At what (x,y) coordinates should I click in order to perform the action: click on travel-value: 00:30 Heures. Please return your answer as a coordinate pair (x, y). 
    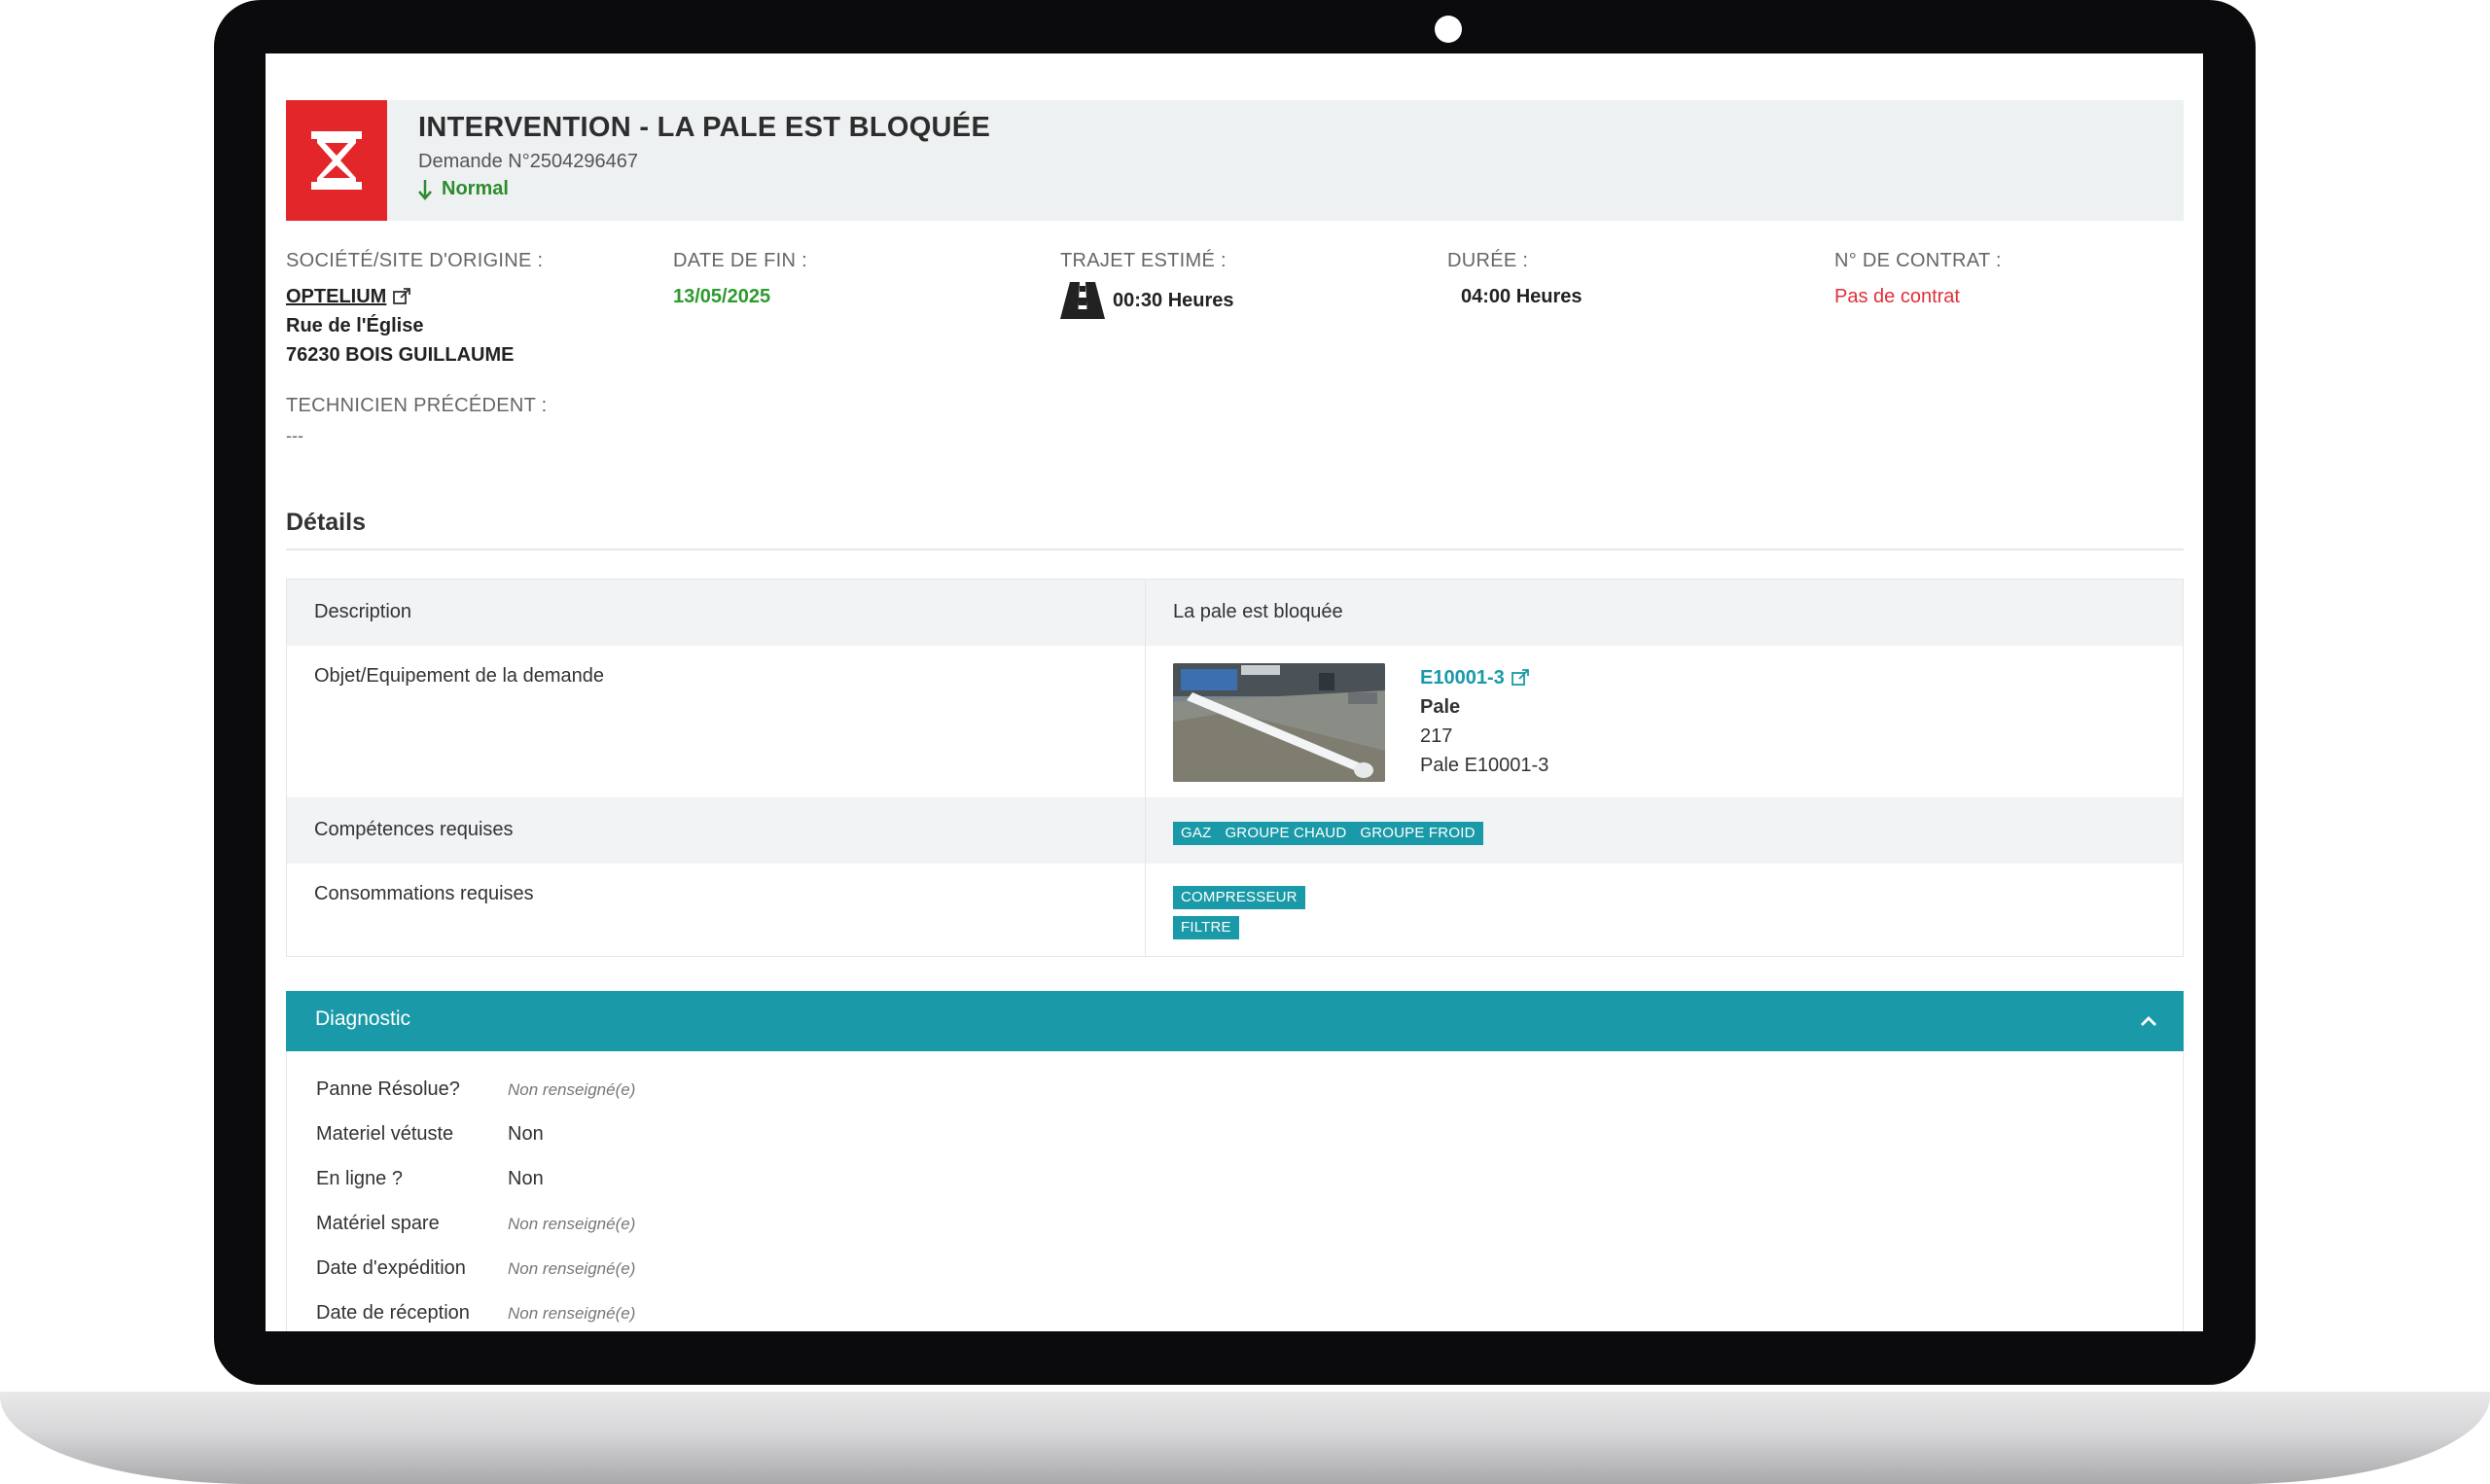
    Looking at the image, I should click on (1173, 301).